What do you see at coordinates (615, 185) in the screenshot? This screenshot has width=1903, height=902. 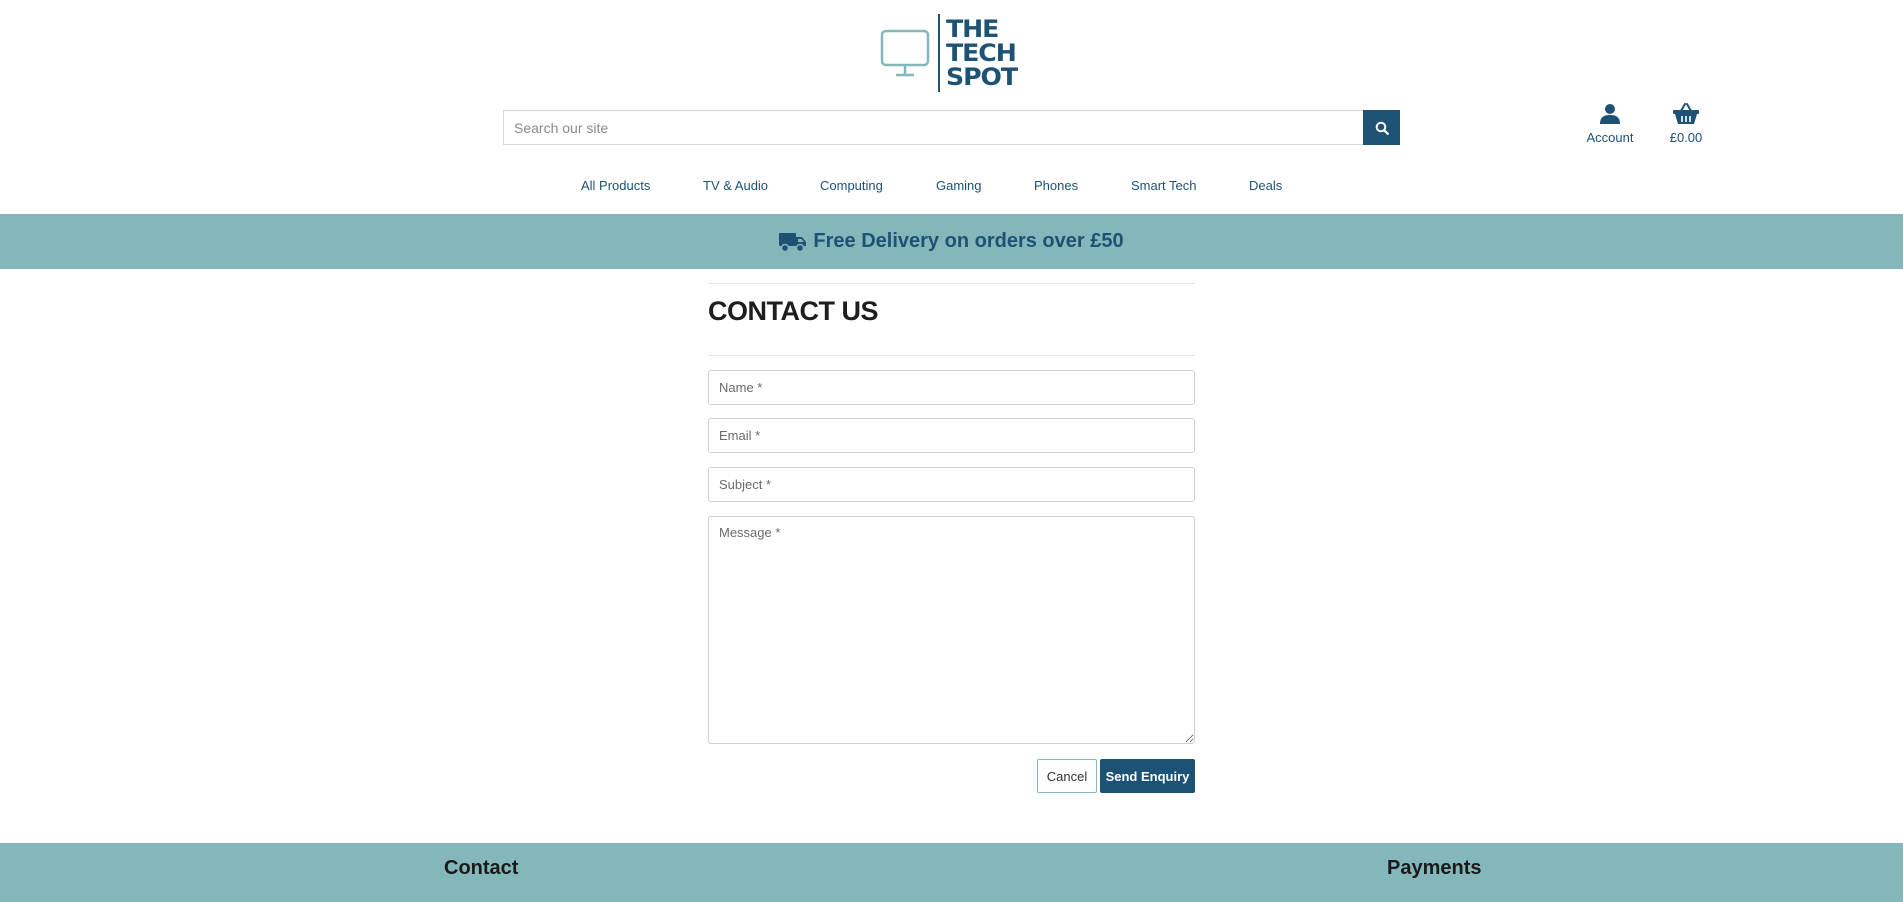 I see `nav-item-all-products: All Products` at bounding box center [615, 185].